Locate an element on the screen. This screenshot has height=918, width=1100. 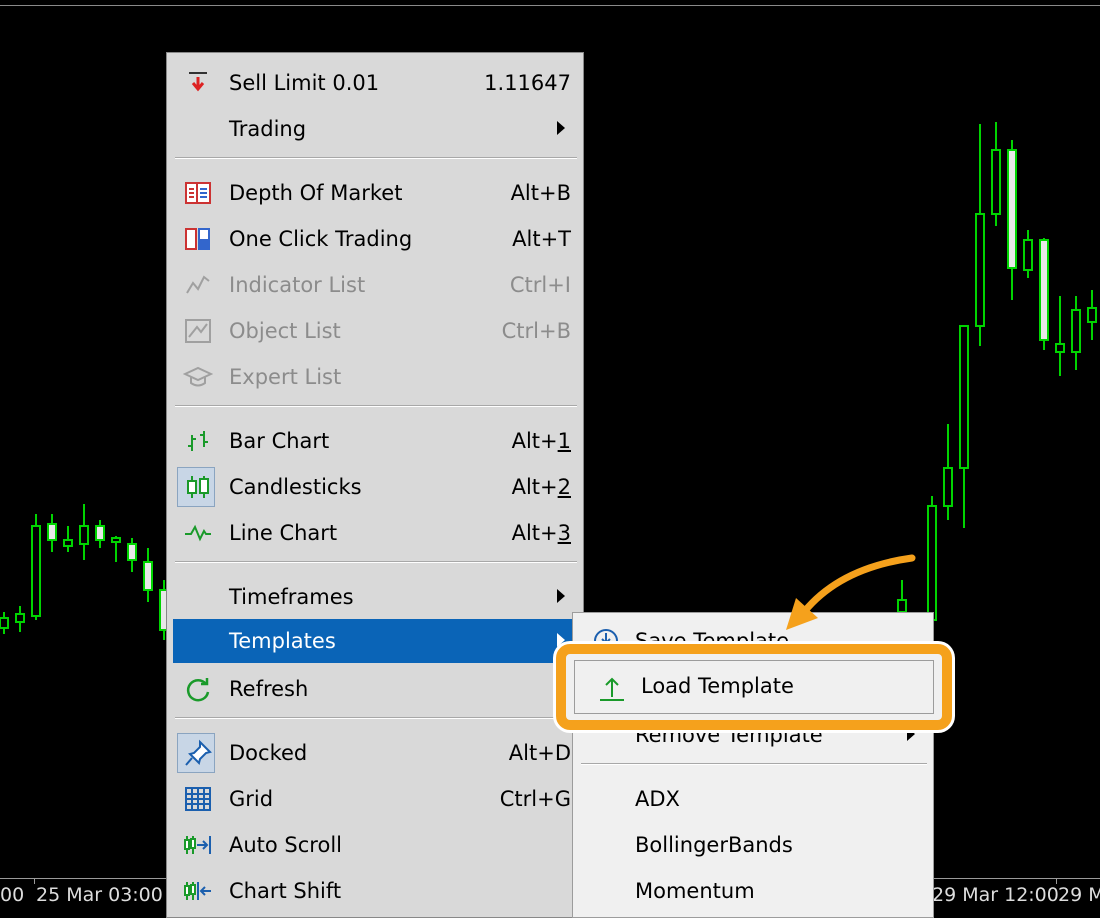
menu-item-shortcut: Ctrl+G is located at coordinates (535, 799).